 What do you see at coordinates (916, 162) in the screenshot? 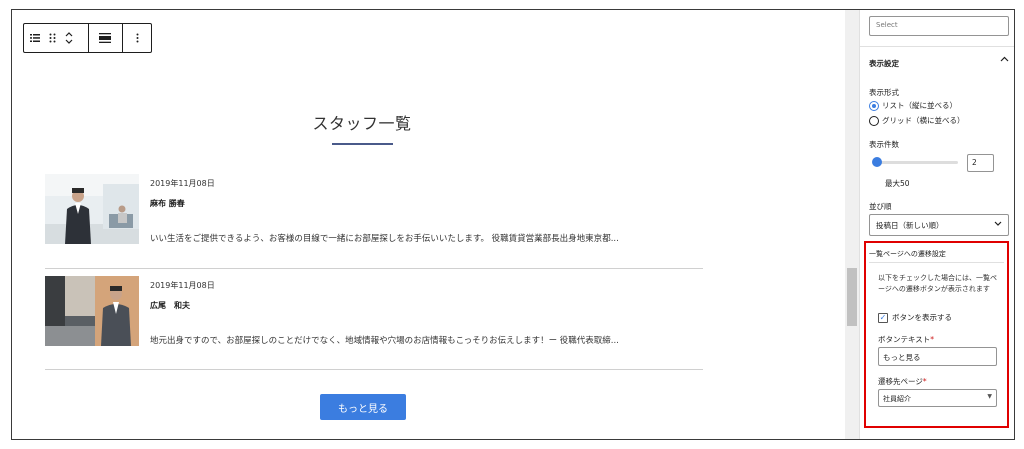
I see `count-slider-track` at bounding box center [916, 162].